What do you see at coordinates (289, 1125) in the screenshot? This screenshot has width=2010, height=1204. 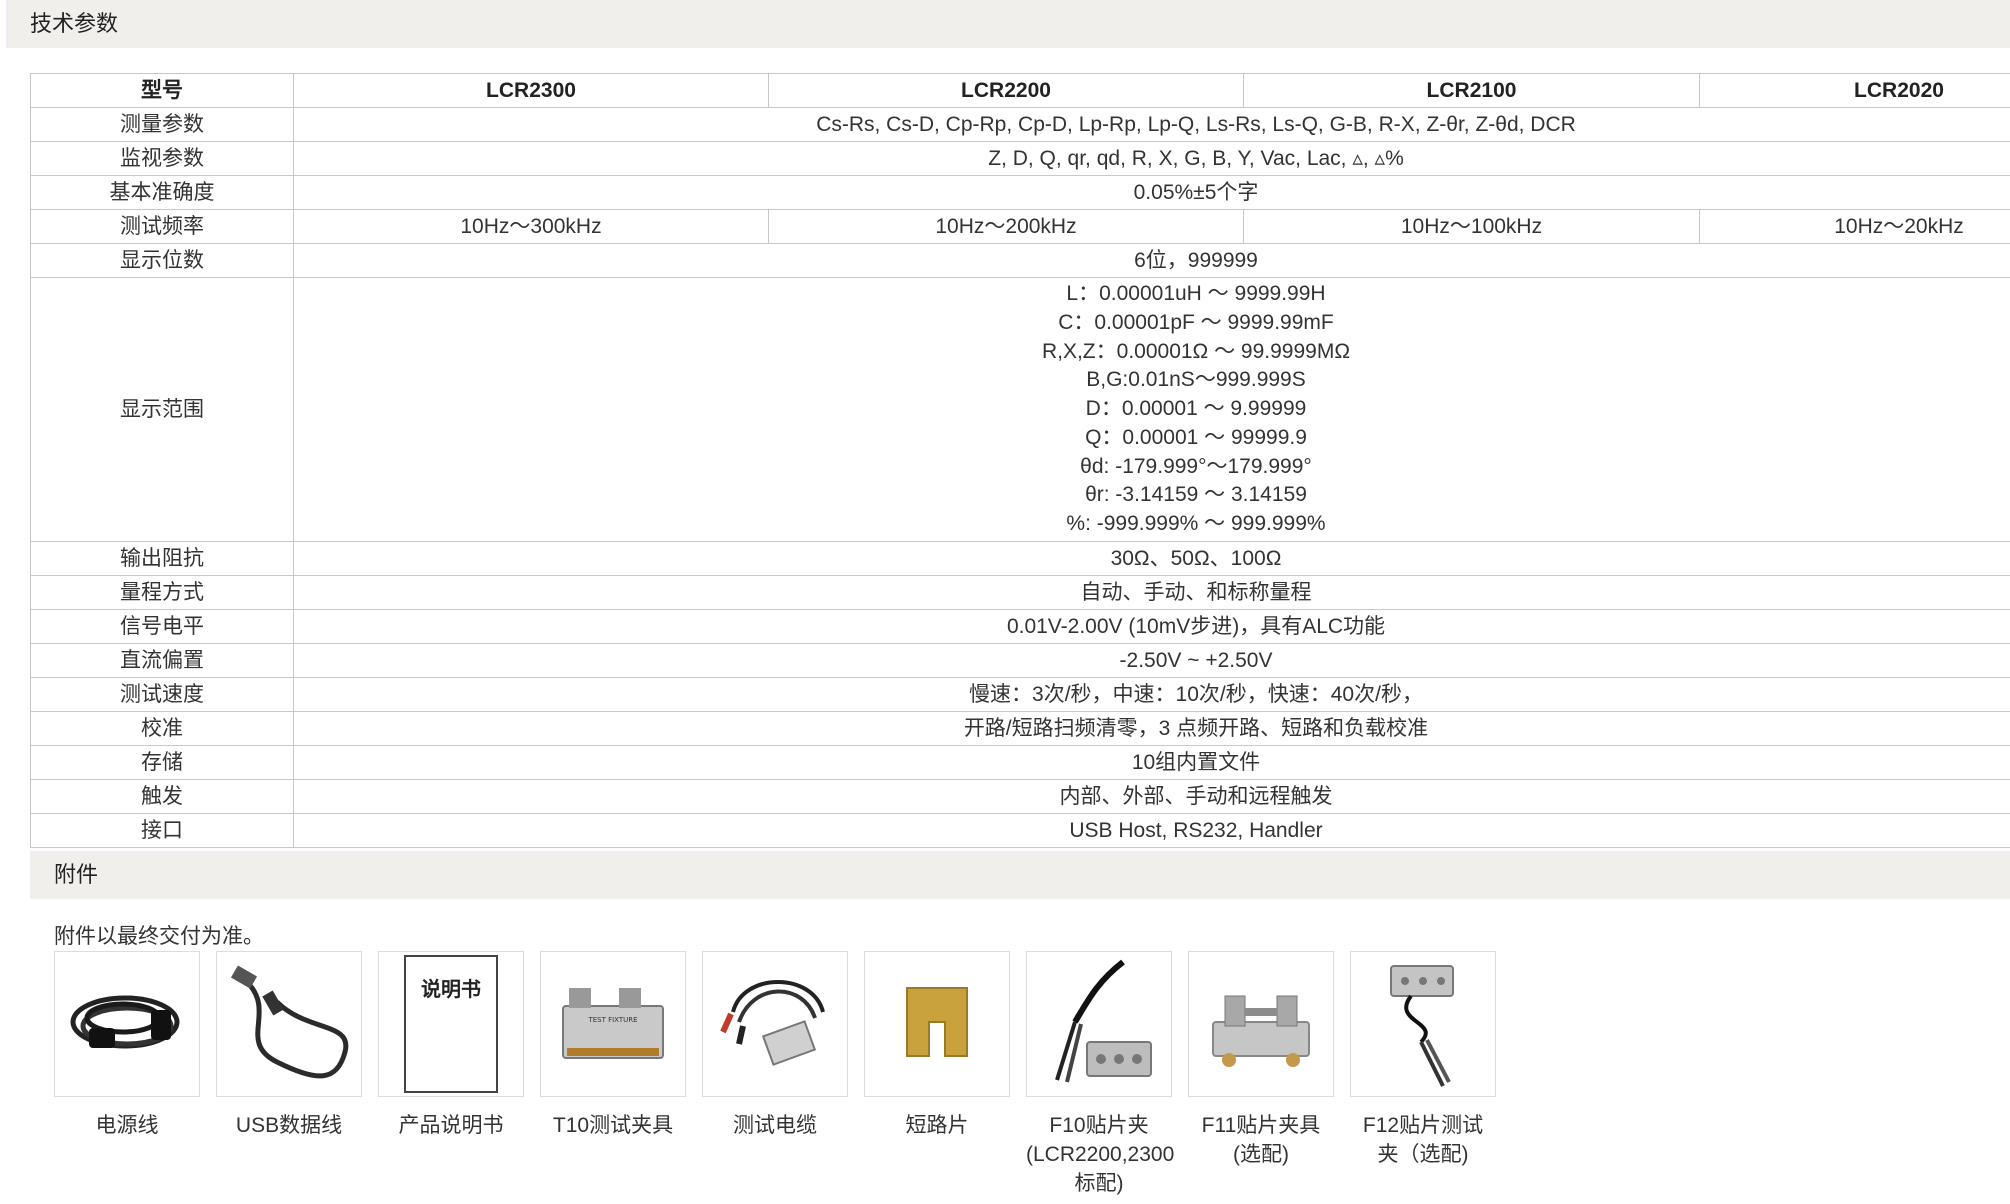 I see `accessory-label: USB数据线` at bounding box center [289, 1125].